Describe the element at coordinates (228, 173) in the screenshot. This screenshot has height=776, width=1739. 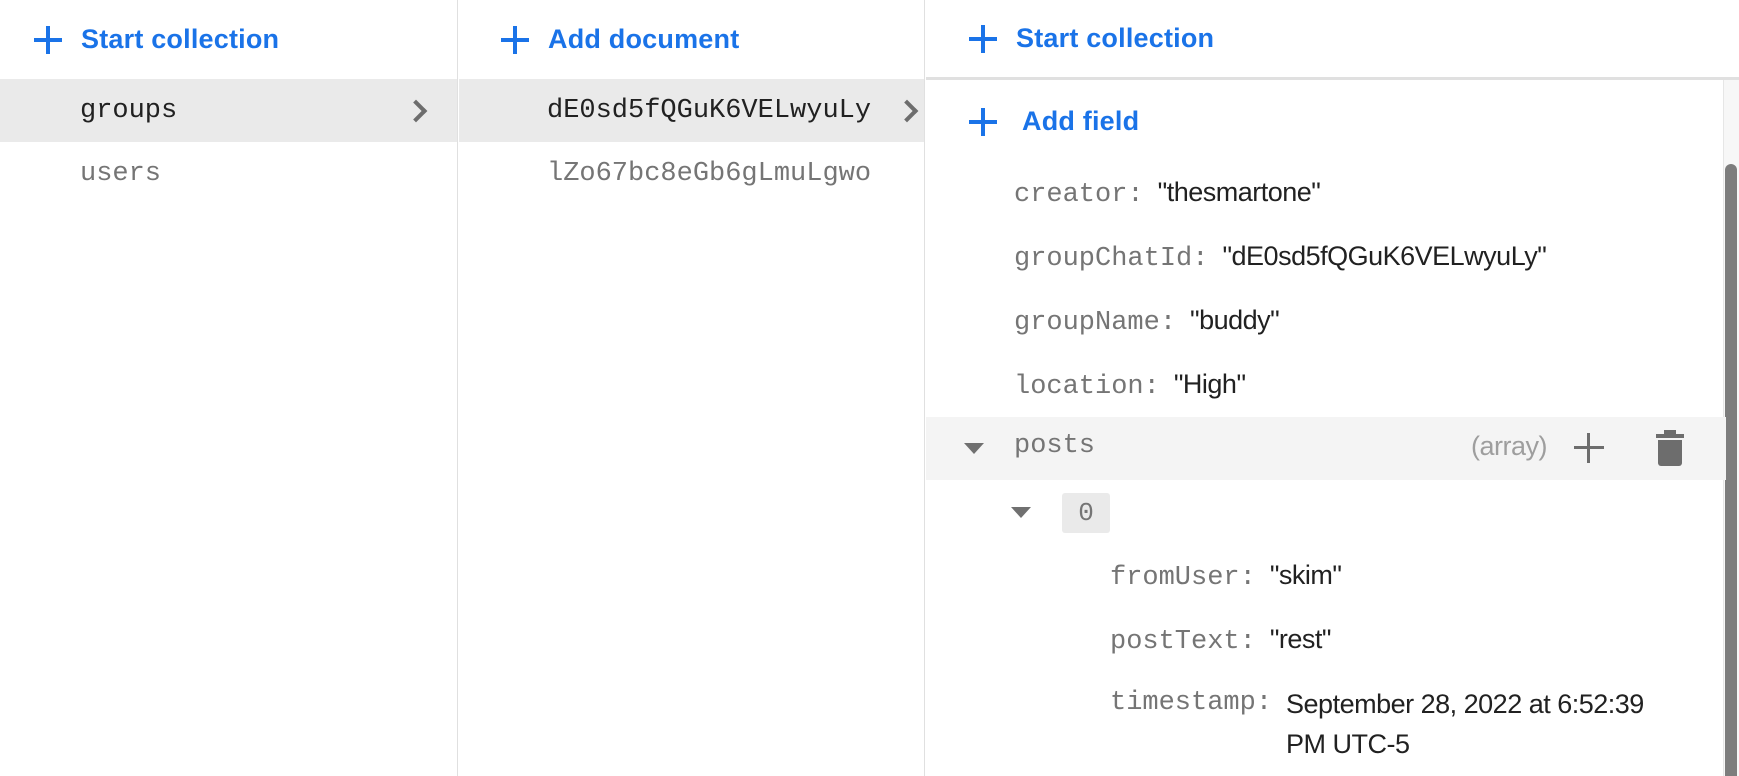
I see `collection-item-users: users` at that location.